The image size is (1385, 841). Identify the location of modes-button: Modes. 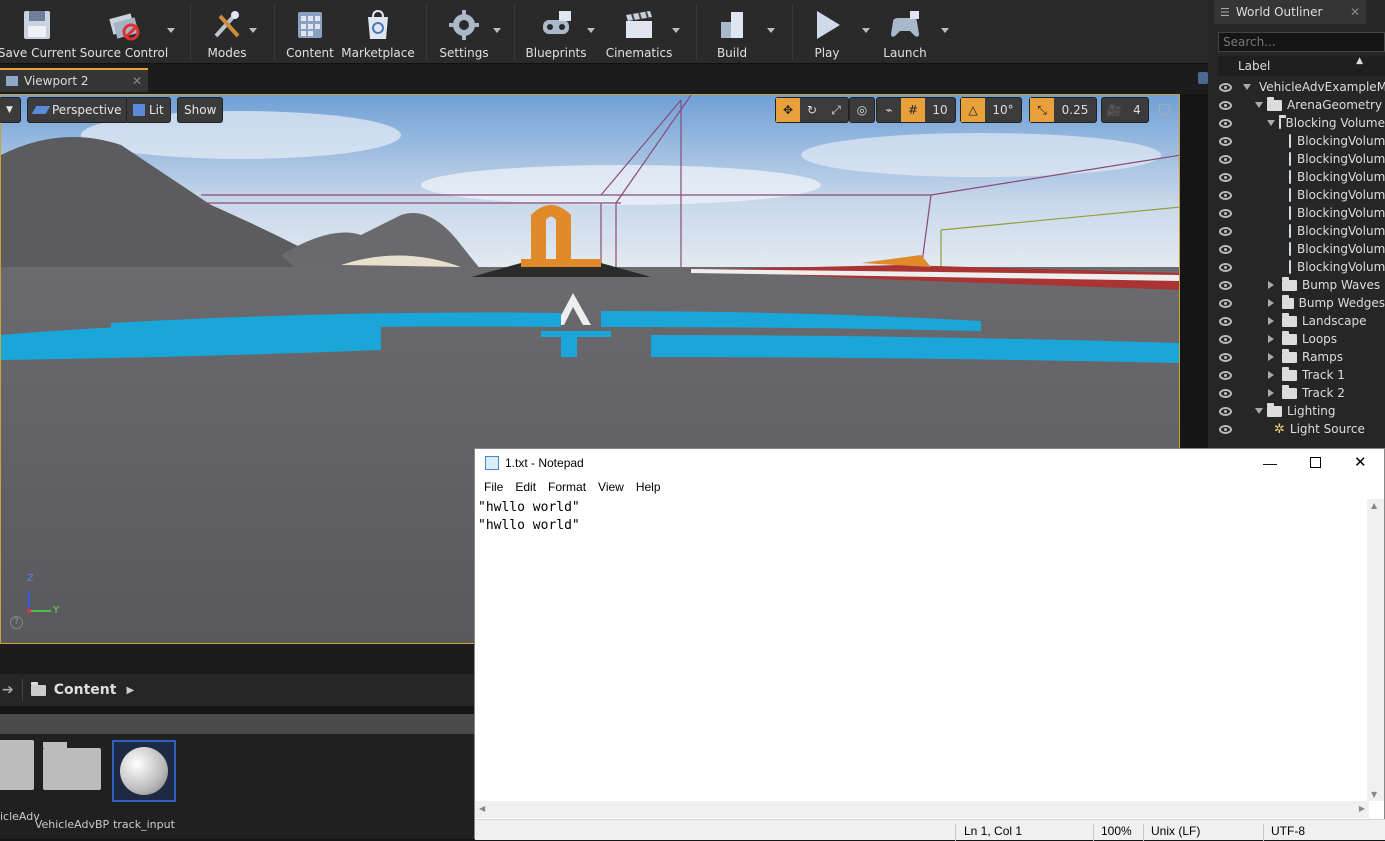
(227, 33).